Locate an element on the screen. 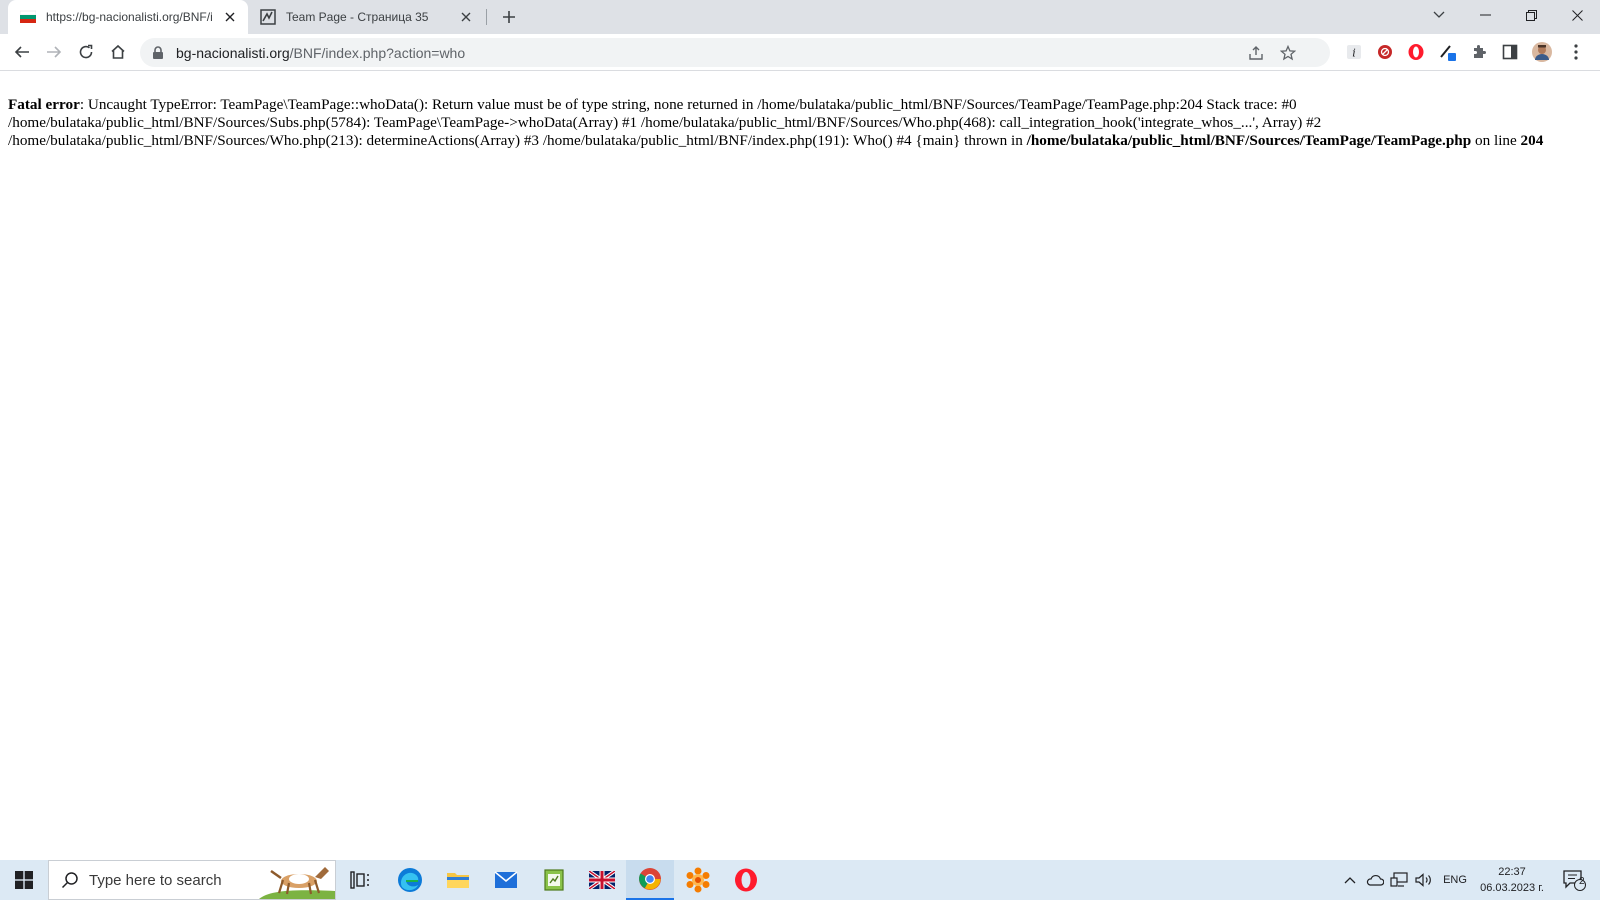 The width and height of the screenshot is (1600, 900). error-label: Fatal error is located at coordinates (44, 104).